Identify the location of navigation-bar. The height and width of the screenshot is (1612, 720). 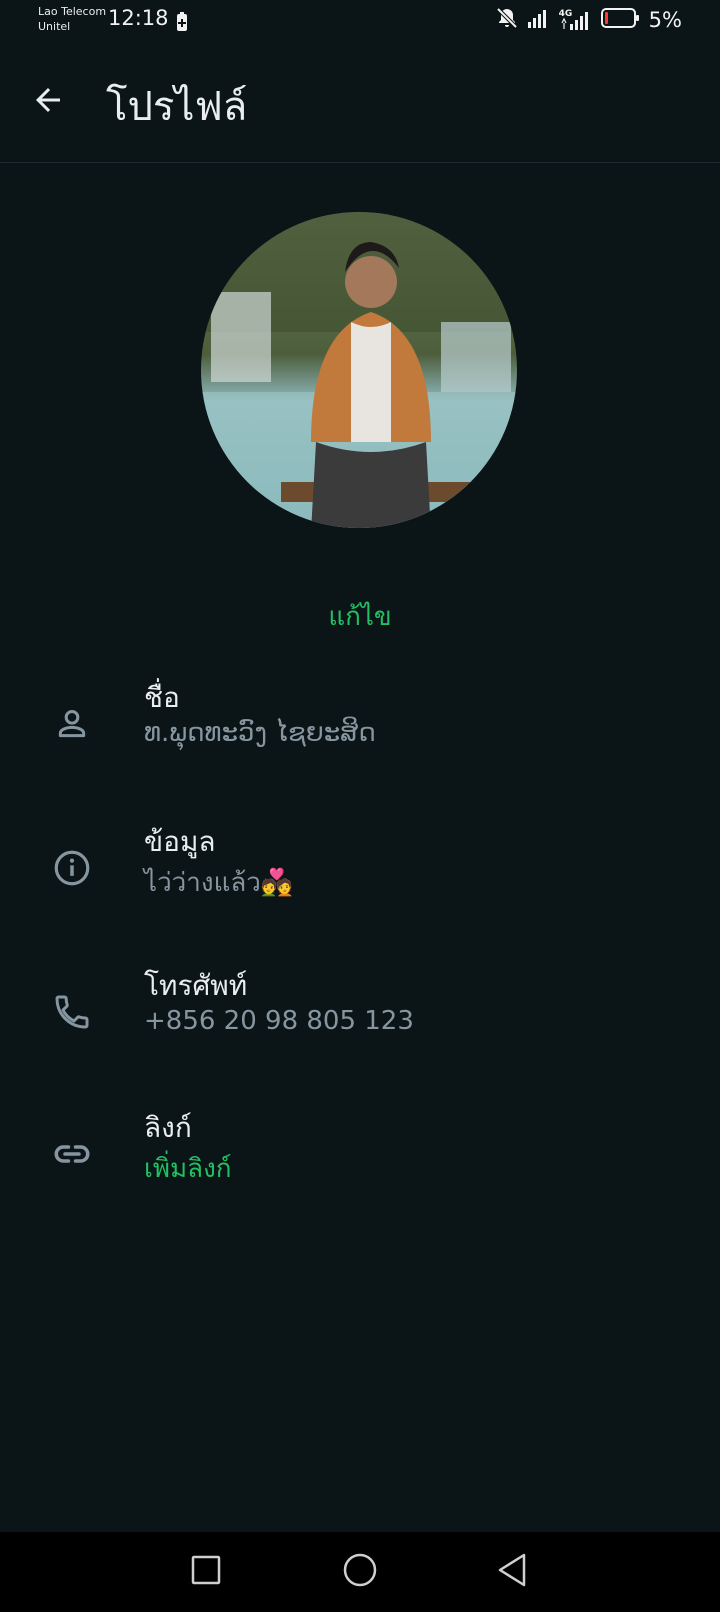
(360, 1572).